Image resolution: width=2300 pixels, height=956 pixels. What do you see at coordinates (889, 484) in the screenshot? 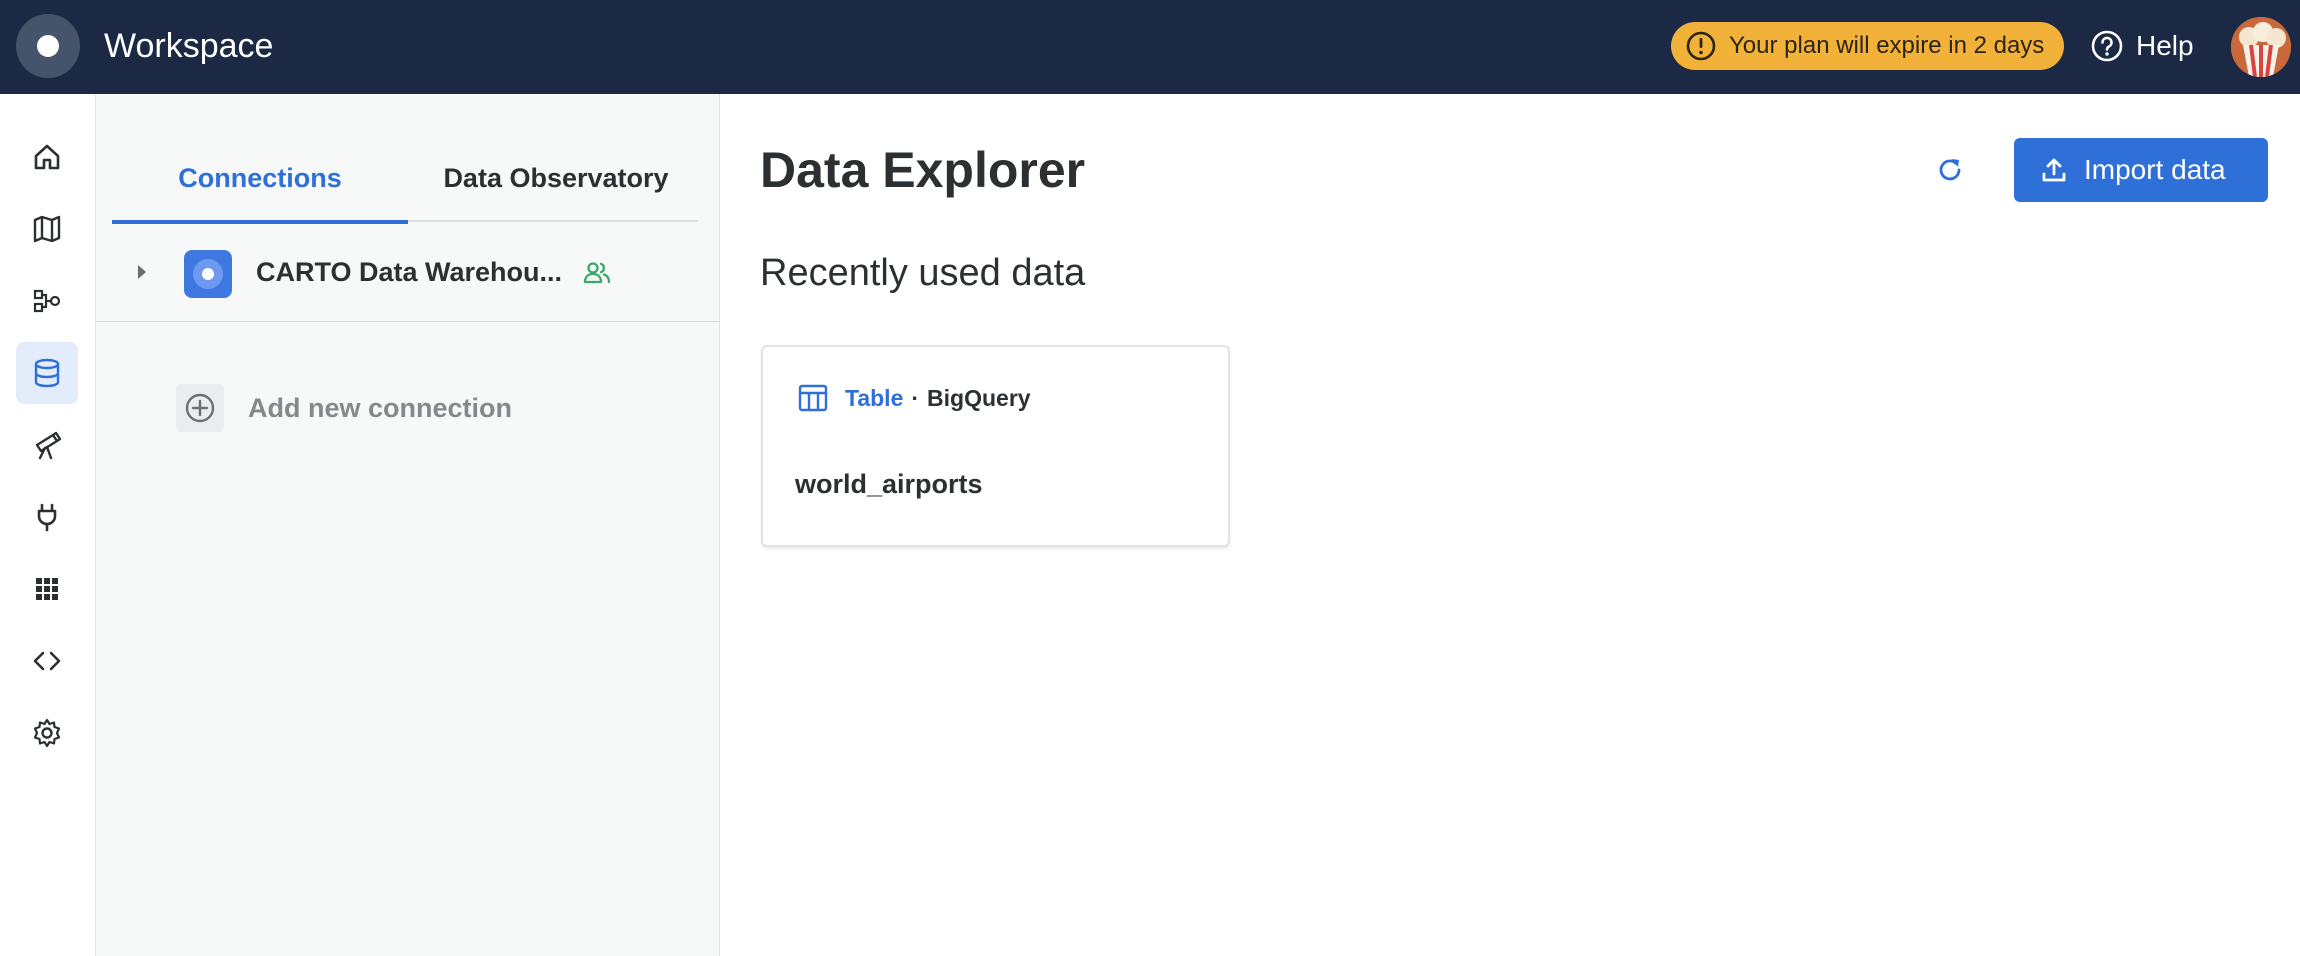
I see `card-dataset-name: world_airports` at bounding box center [889, 484].